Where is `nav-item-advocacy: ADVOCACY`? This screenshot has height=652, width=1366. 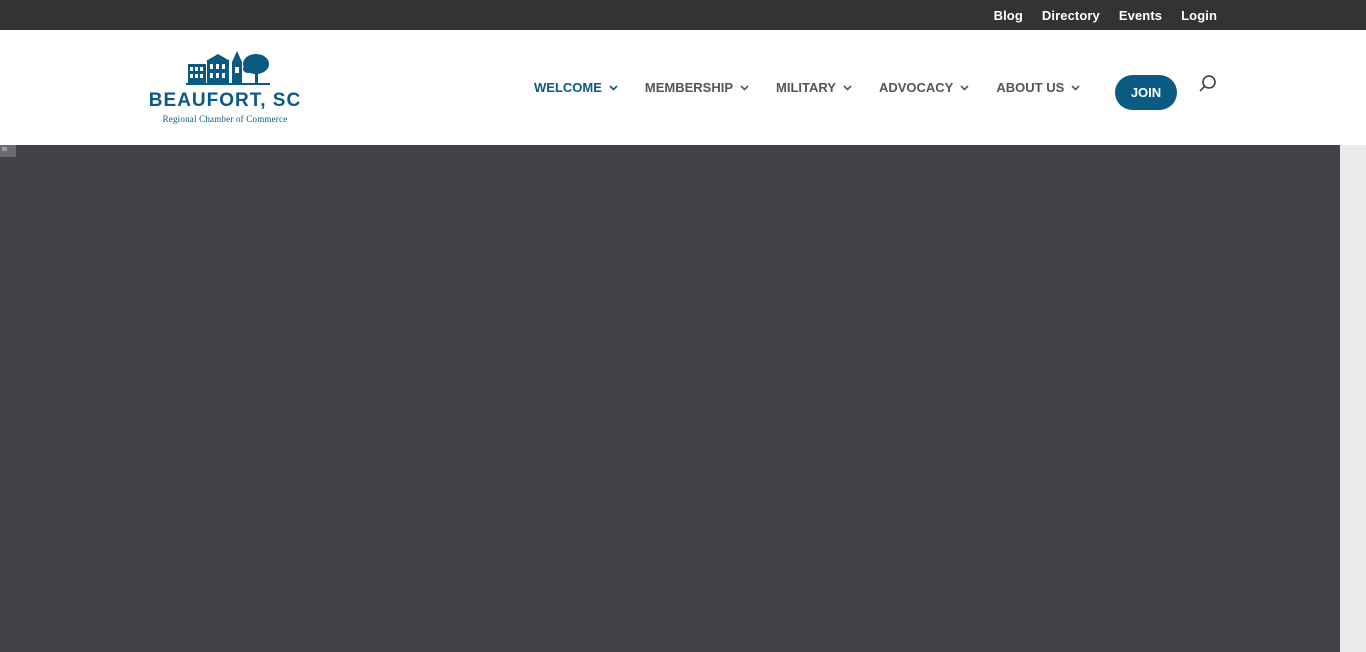 nav-item-advocacy: ADVOCACY is located at coordinates (924, 87).